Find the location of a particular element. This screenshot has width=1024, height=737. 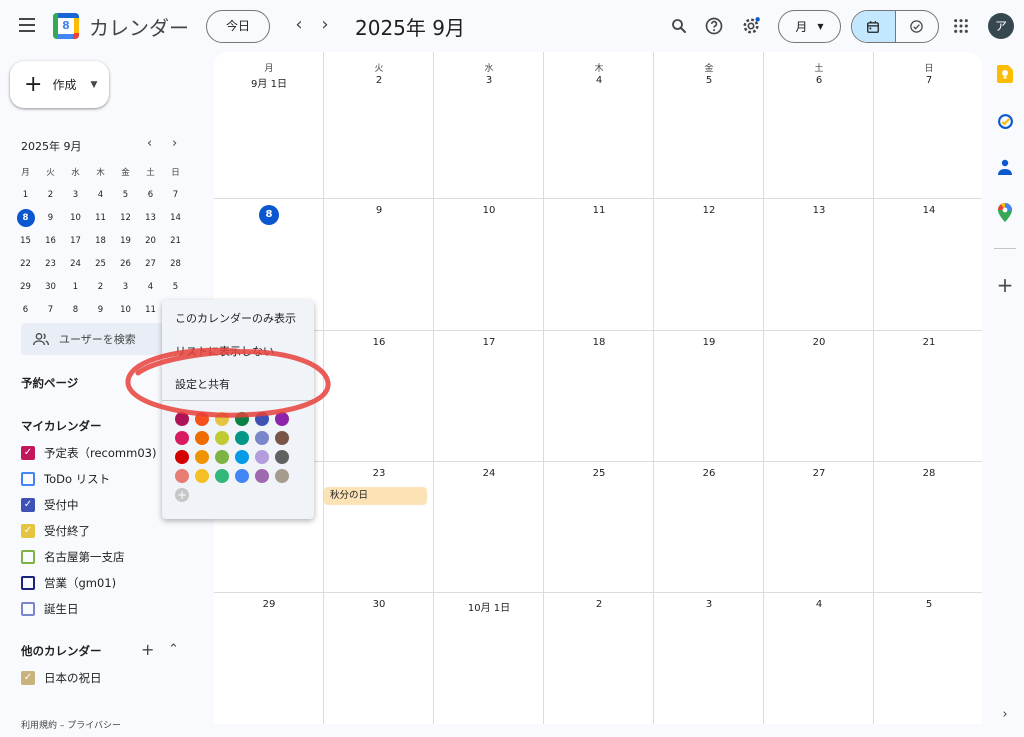

day-number: 19 is located at coordinates (709, 342).